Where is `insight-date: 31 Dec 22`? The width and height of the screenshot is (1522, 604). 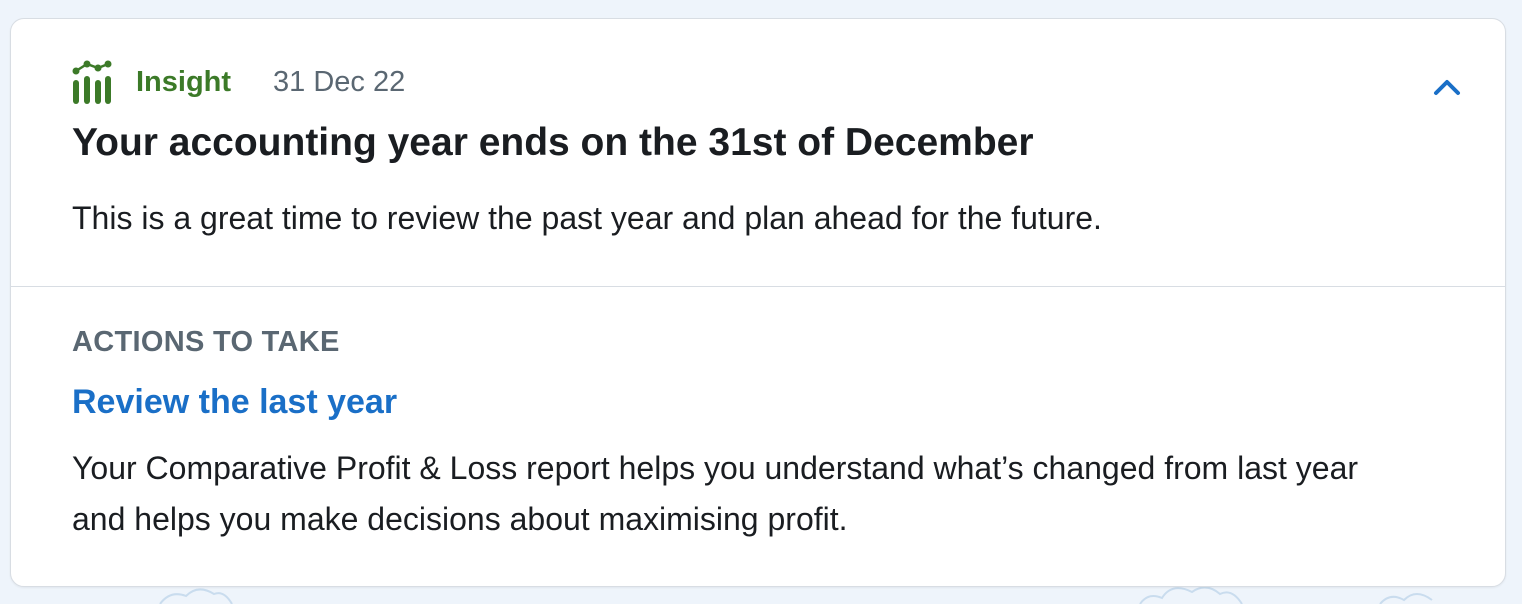
insight-date: 31 Dec 22 is located at coordinates (339, 81).